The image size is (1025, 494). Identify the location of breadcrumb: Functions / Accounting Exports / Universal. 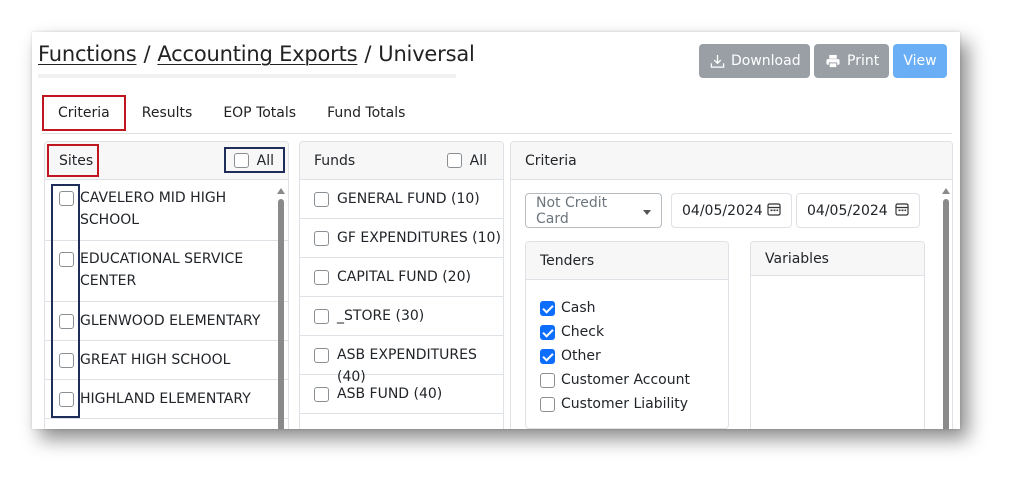
(256, 54).